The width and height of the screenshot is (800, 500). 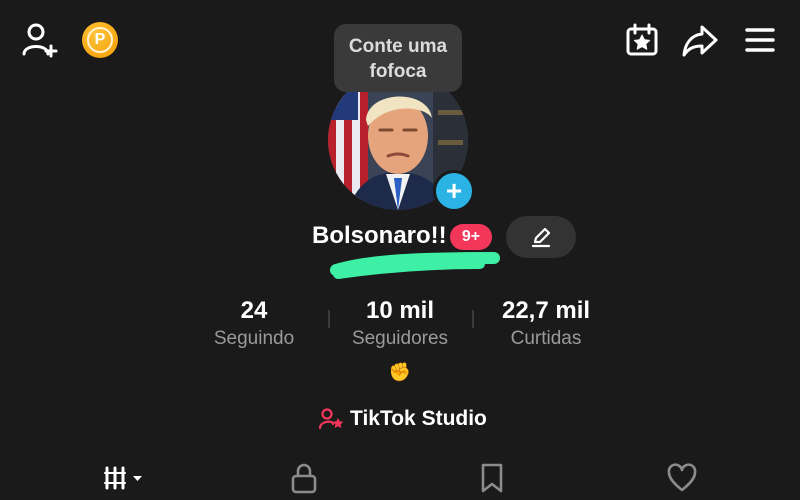 I want to click on notification-badge: 9+, so click(x=471, y=237).